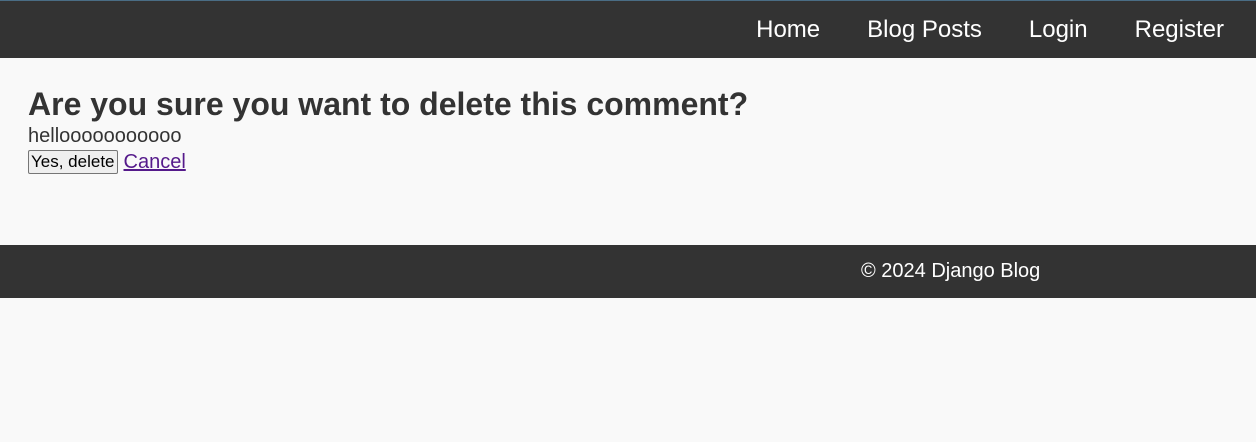  I want to click on top-navbar: Home Blog Posts Login Register, so click(628, 29).